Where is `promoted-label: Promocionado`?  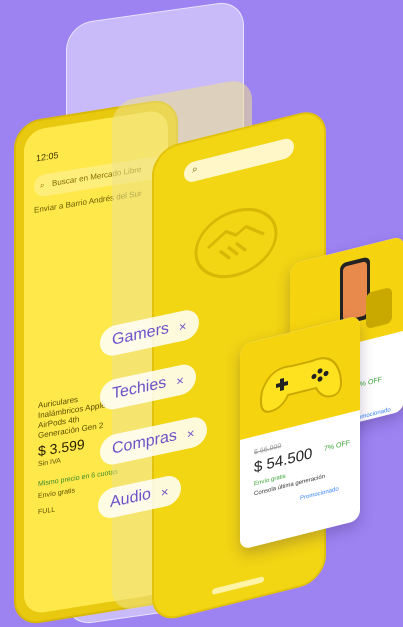 promoted-label: Promocionado is located at coordinates (319, 494).